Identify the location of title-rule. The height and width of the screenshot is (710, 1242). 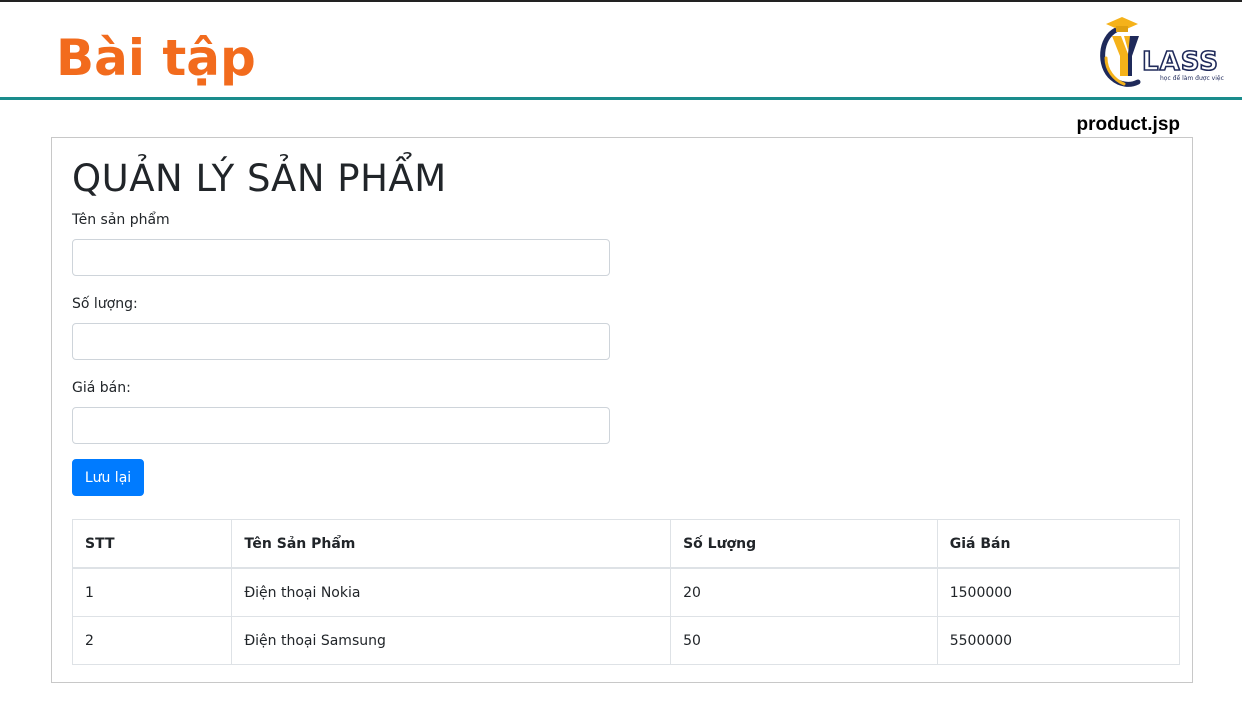
(621, 98).